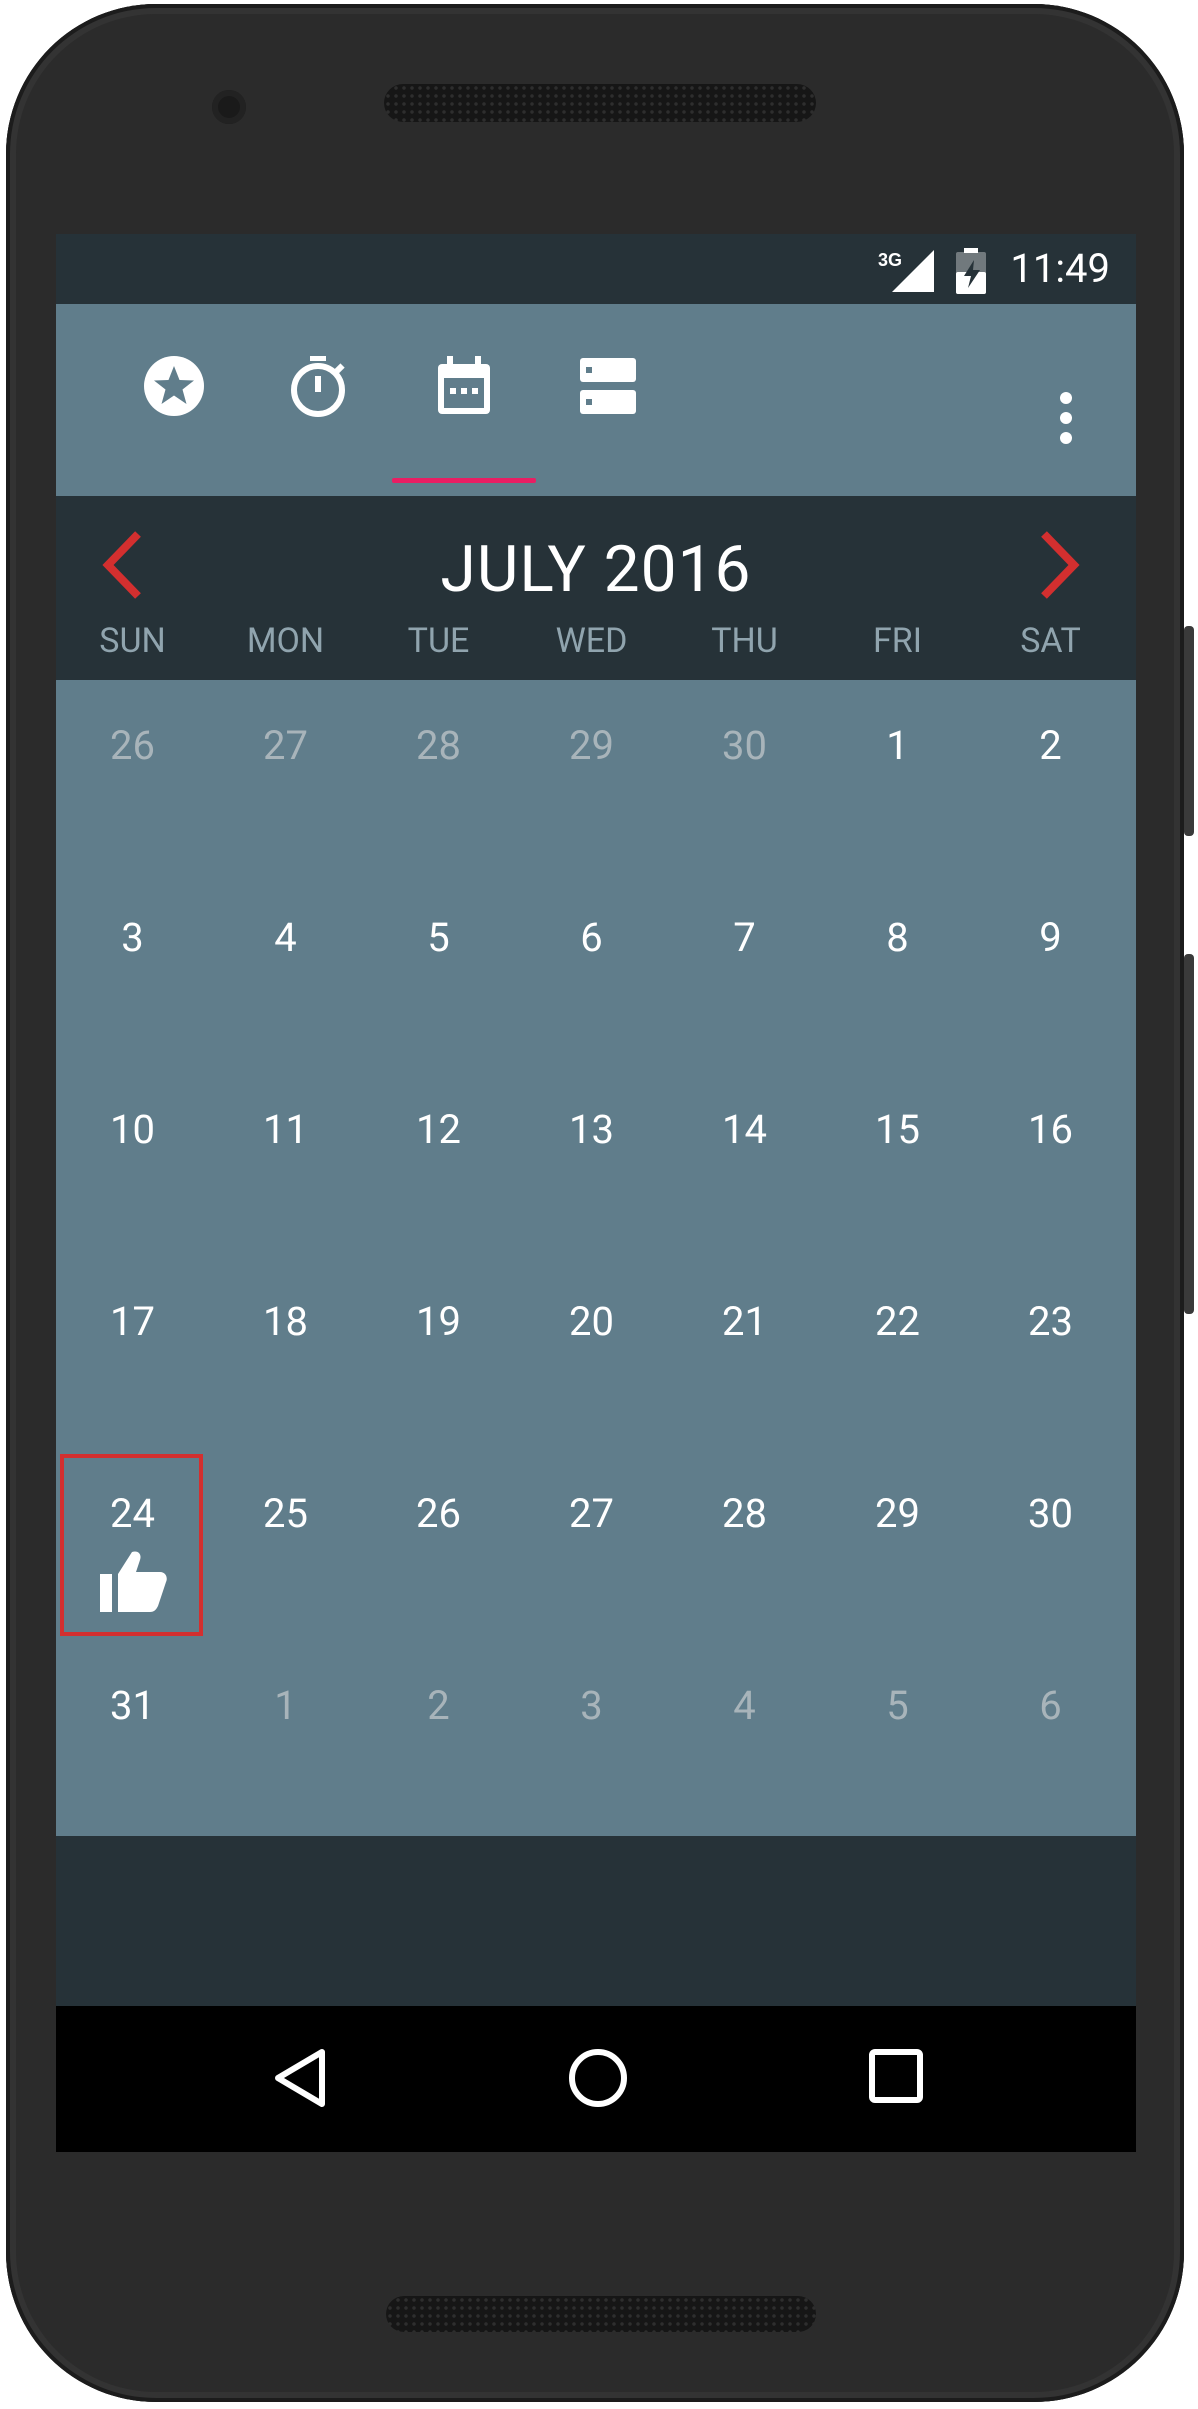 This screenshot has width=1198, height=2409. Describe the element at coordinates (174, 409) in the screenshot. I see `tab-favorites` at that location.